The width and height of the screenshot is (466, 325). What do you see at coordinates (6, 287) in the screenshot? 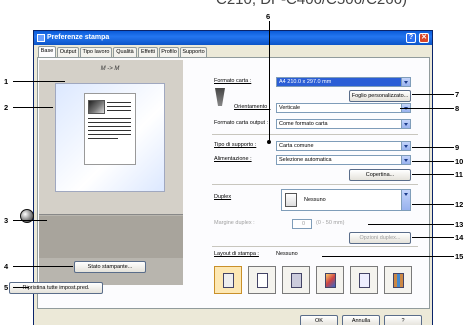
I see `callout-5: 5` at bounding box center [6, 287].